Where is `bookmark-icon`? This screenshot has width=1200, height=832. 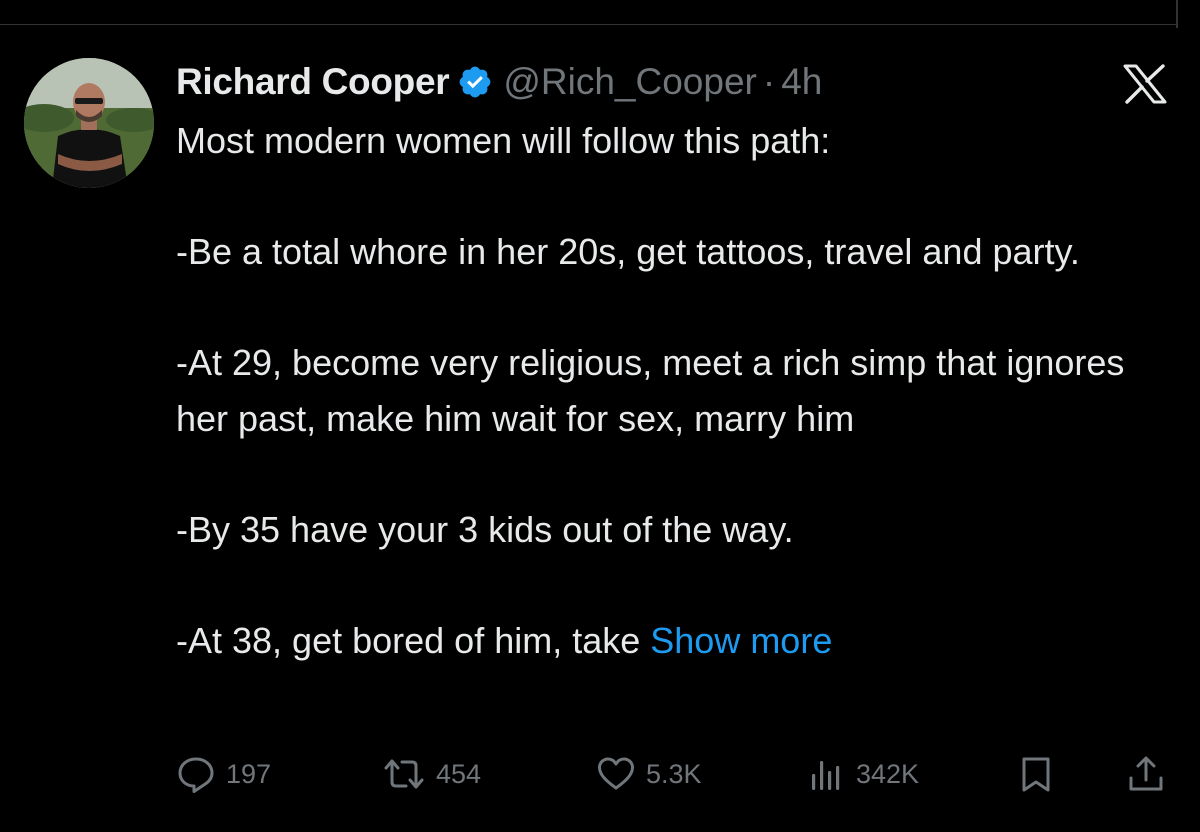
bookmark-icon is located at coordinates (1036, 774).